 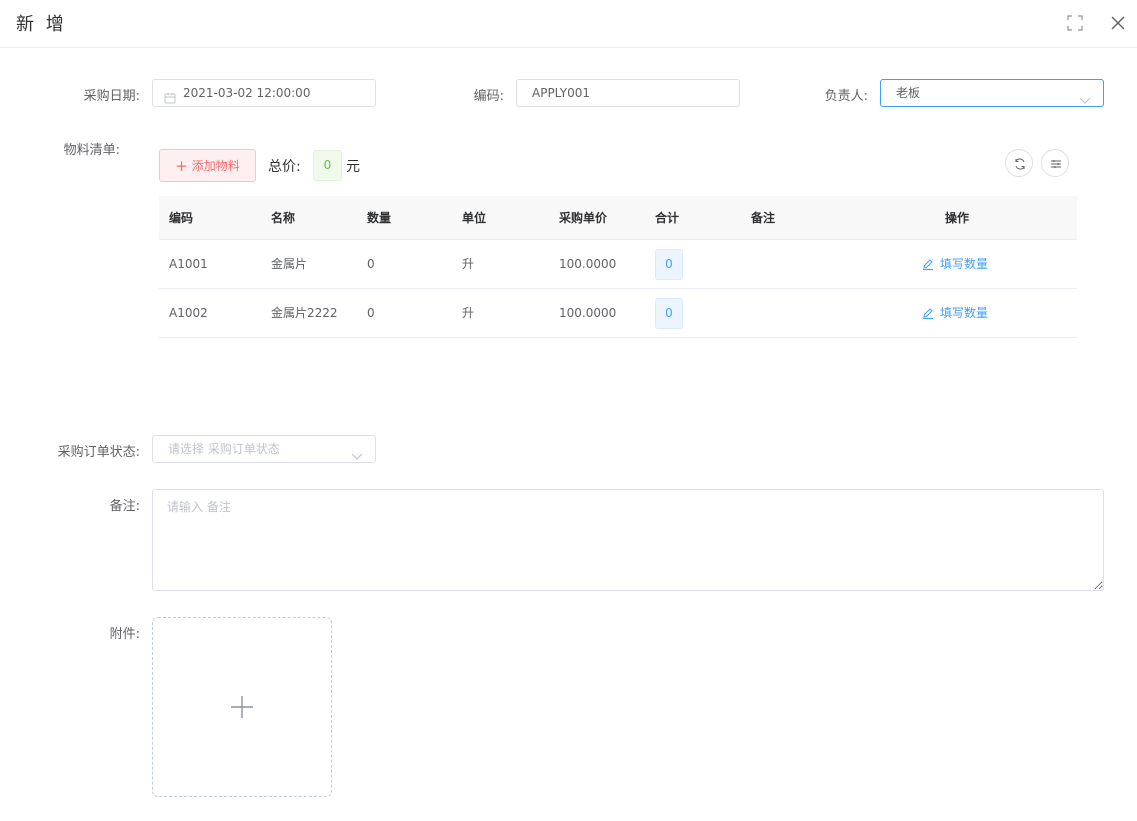 What do you see at coordinates (379, 218) in the screenshot?
I see `column-header-qty: 数量` at bounding box center [379, 218].